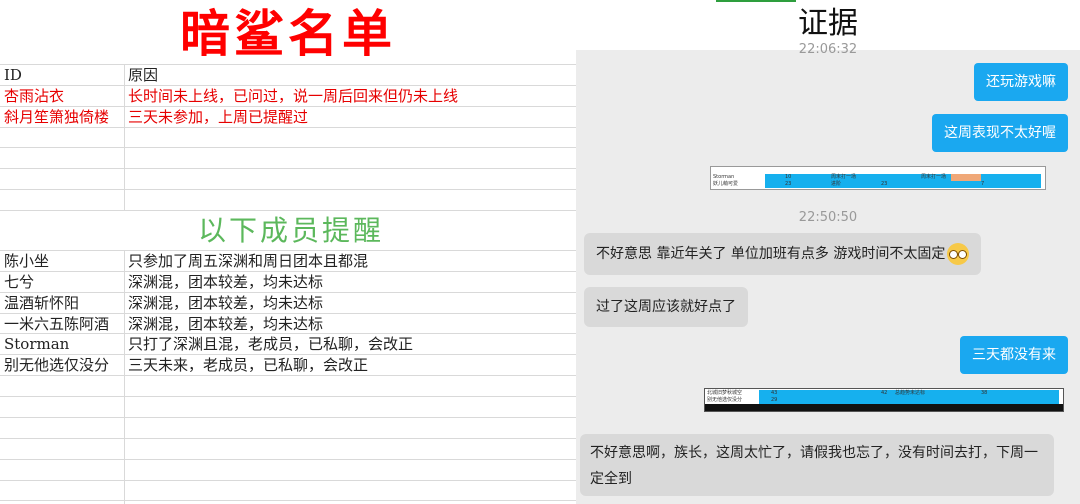  Describe the element at coordinates (983, 184) in the screenshot. I see `table-cell: 7` at that location.